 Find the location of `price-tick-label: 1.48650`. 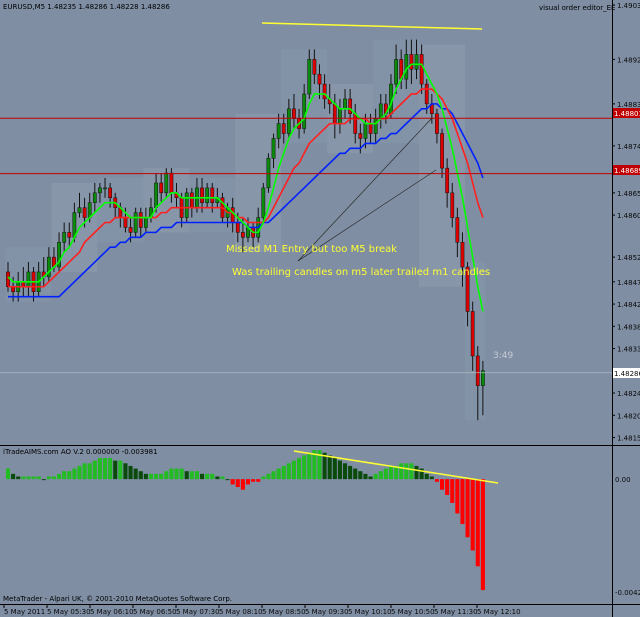

price-tick-label: 1.48650 is located at coordinates (628, 194).